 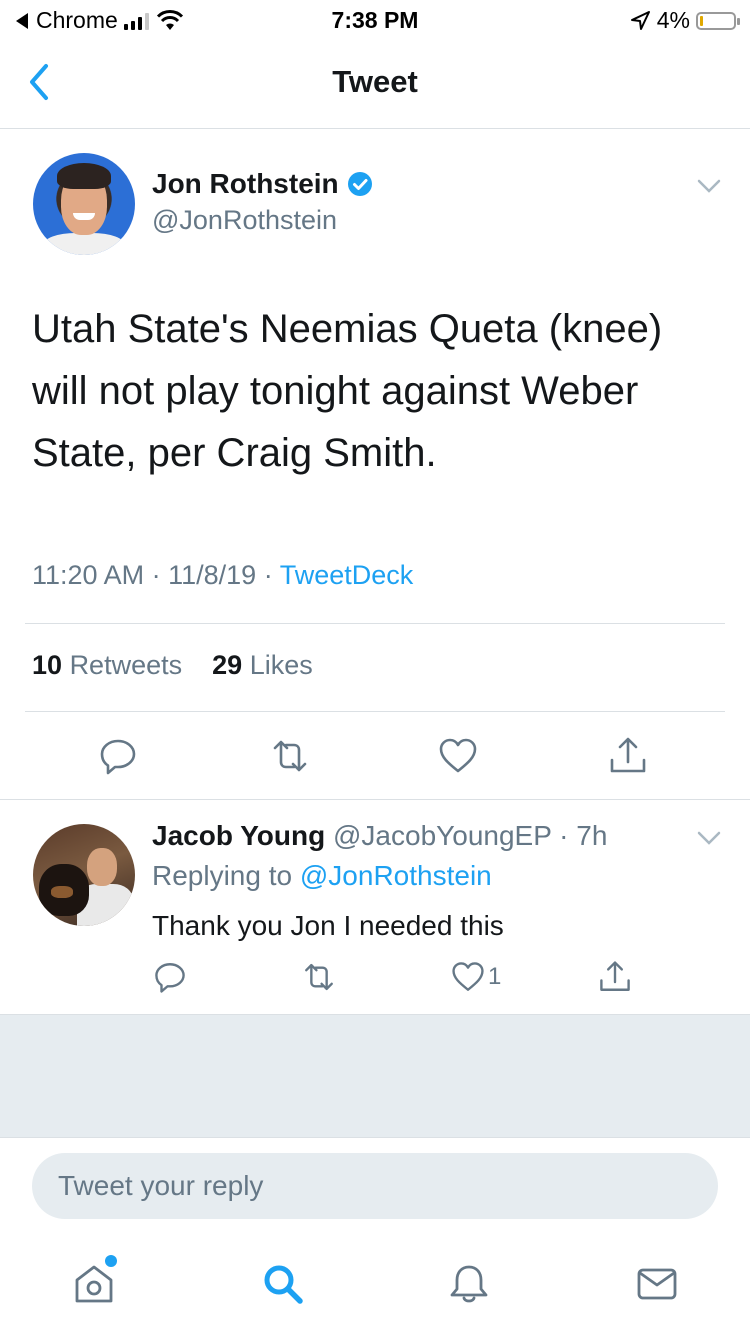 I want to click on likes-stat: 29 Likes, so click(x=262, y=665).